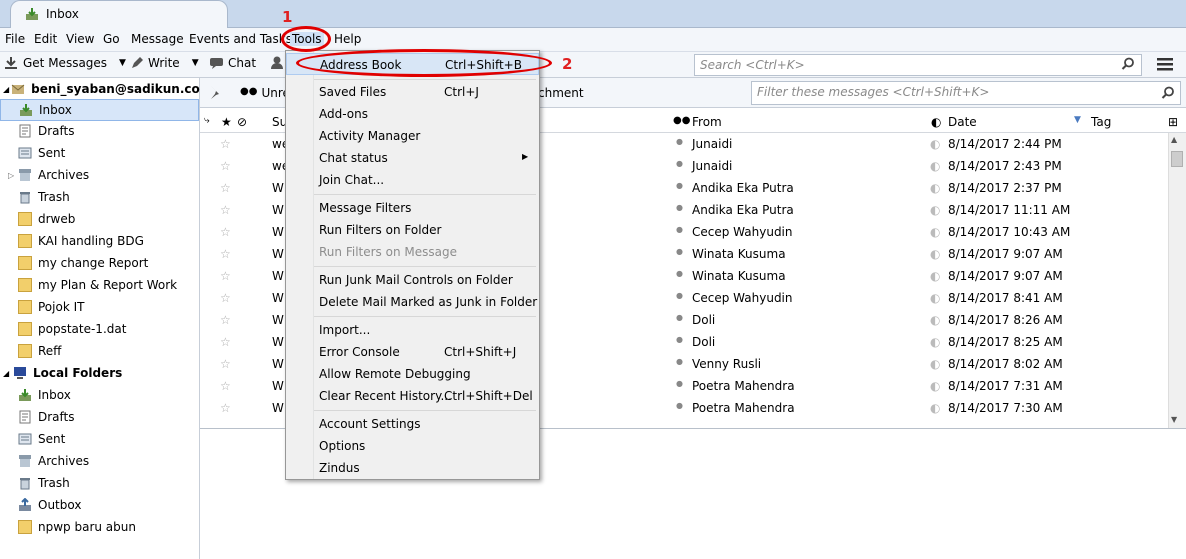  What do you see at coordinates (164, 63) in the screenshot?
I see `write-button: Write ▼` at bounding box center [164, 63].